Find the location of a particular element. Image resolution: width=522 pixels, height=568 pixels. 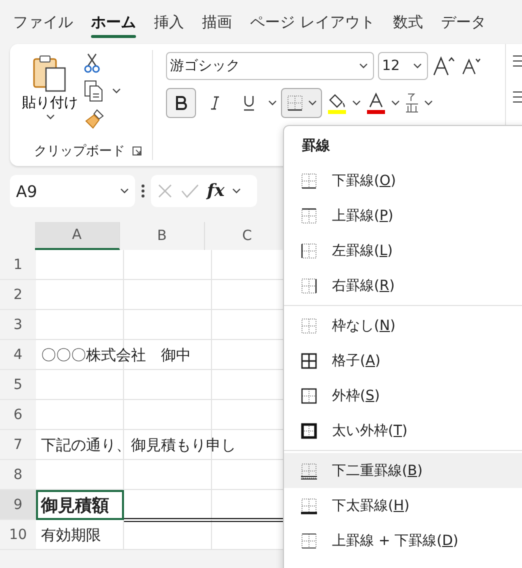

copy-icon is located at coordinates (94, 91).